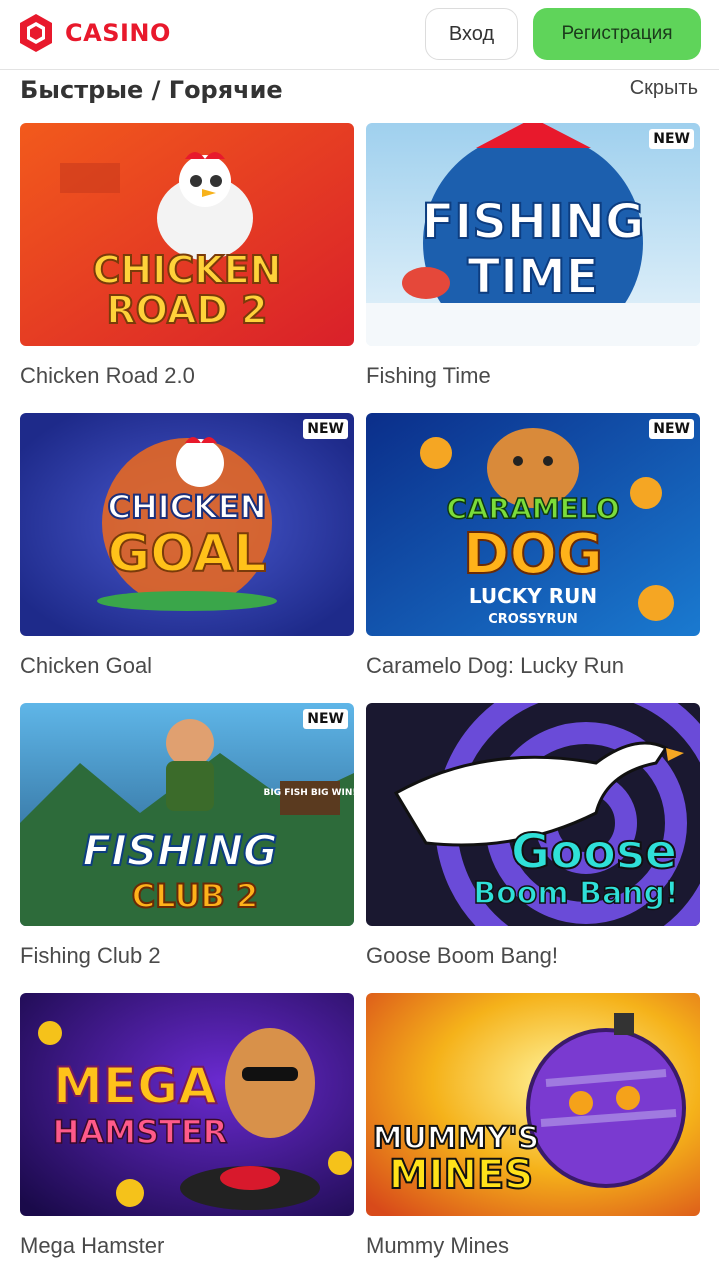 The height and width of the screenshot is (1280, 719). I want to click on game-thumbnail: BIG FISH BIG WIN! FISHING CLUB 2 NEW, so click(187, 814).